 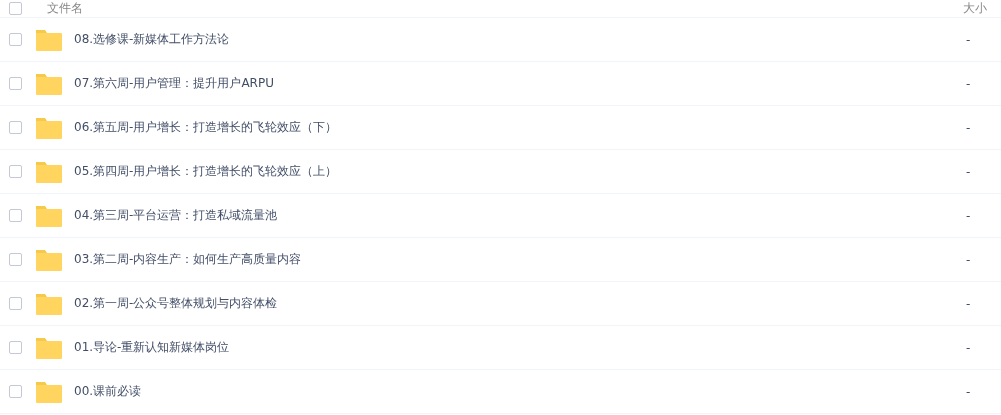 What do you see at coordinates (152, 347) in the screenshot?
I see `file-name: 01.导论-重新认知新媒体岗位` at bounding box center [152, 347].